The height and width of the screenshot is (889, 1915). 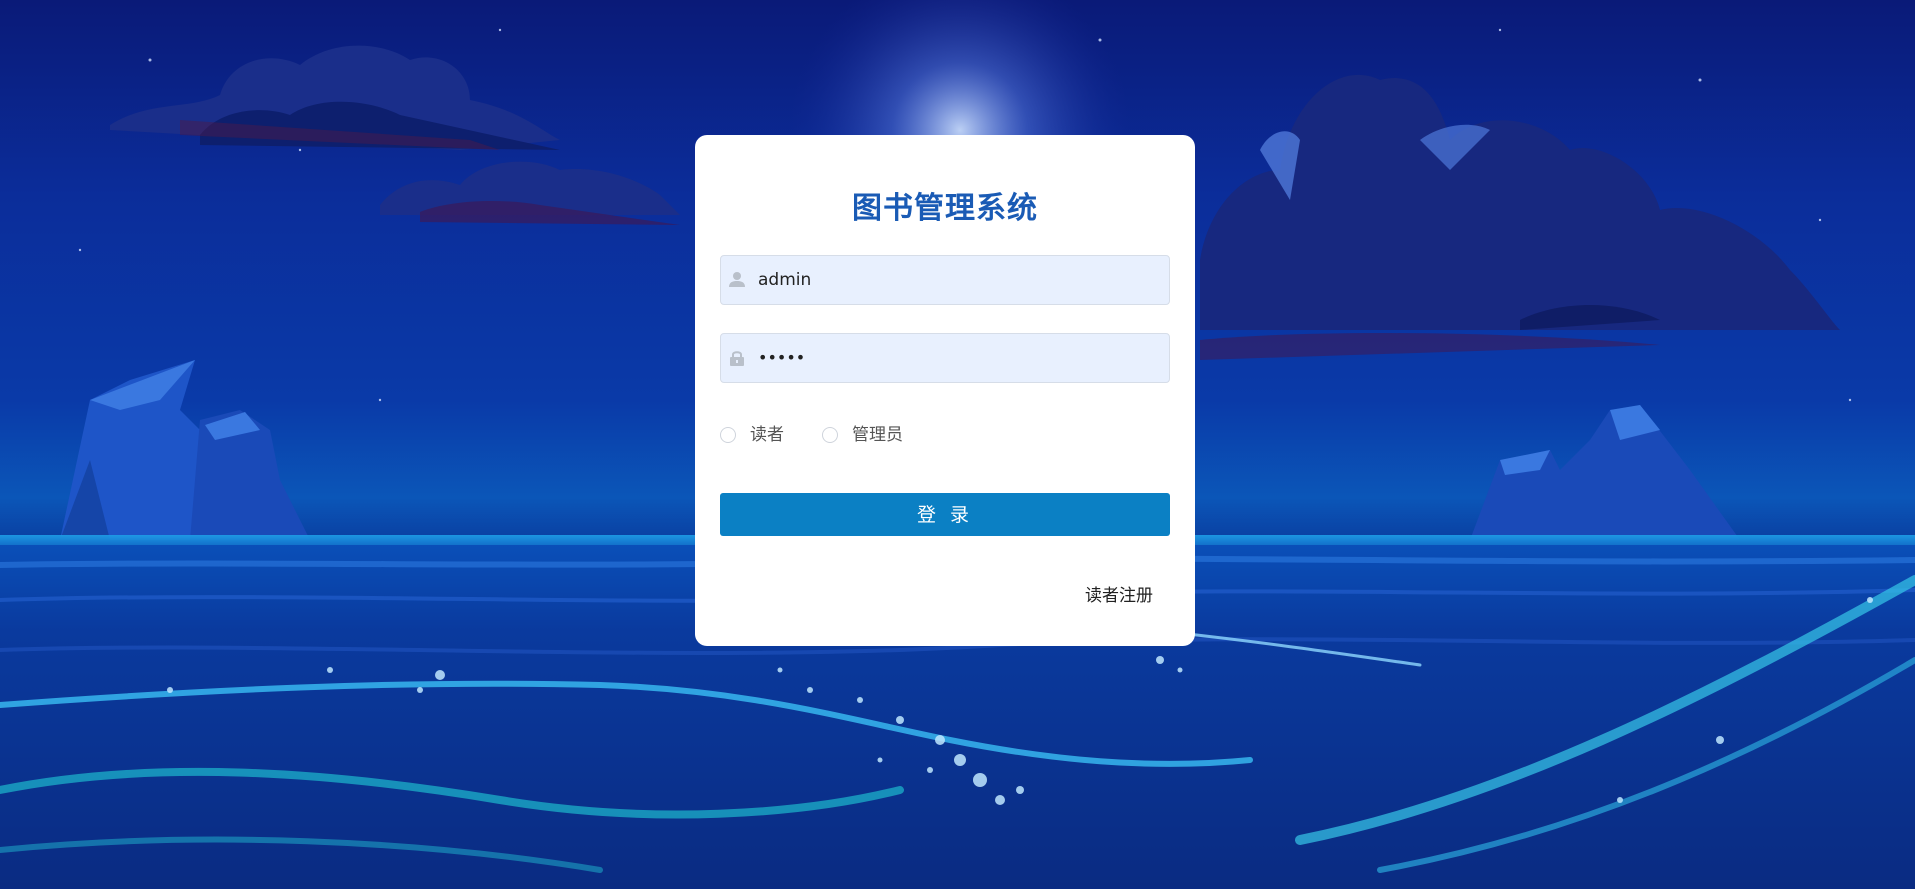 I want to click on login-button: 登 录, so click(x=945, y=514).